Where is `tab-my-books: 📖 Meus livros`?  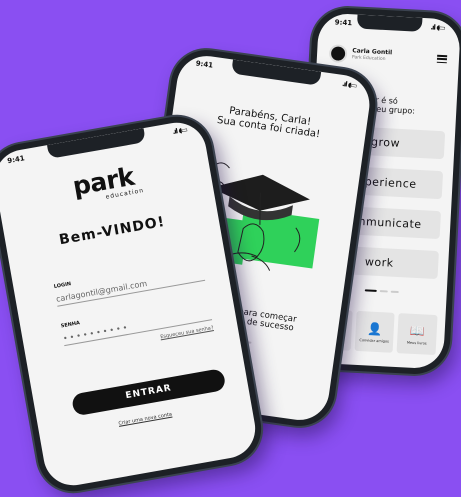 tab-my-books: 📖 Meus livros is located at coordinates (417, 334).